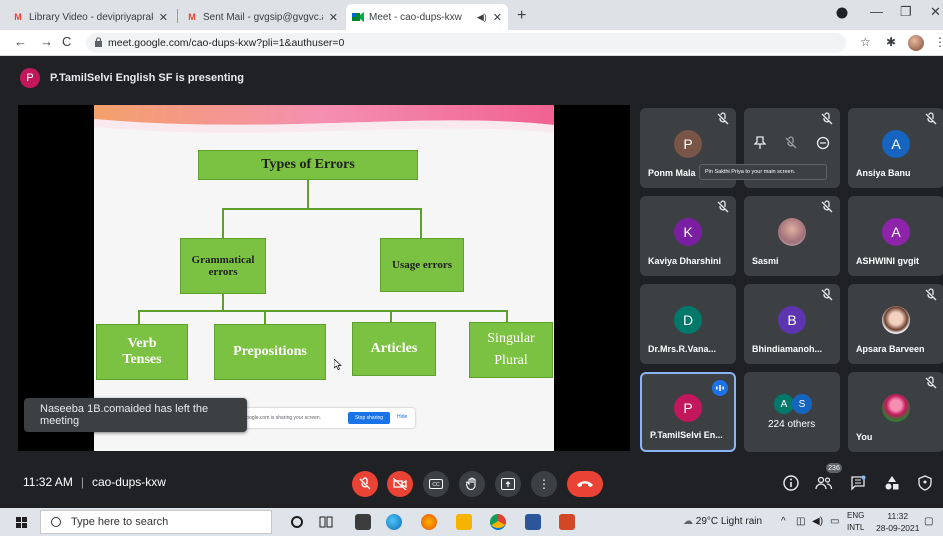 The height and width of the screenshot is (536, 943). I want to click on present-screen-button, so click(508, 484).